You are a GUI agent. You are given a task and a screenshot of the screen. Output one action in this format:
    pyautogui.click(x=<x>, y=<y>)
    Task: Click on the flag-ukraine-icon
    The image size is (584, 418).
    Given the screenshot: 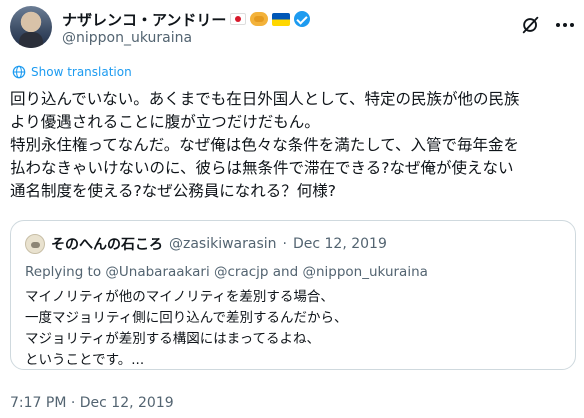 What is the action you would take?
    pyautogui.click(x=281, y=19)
    